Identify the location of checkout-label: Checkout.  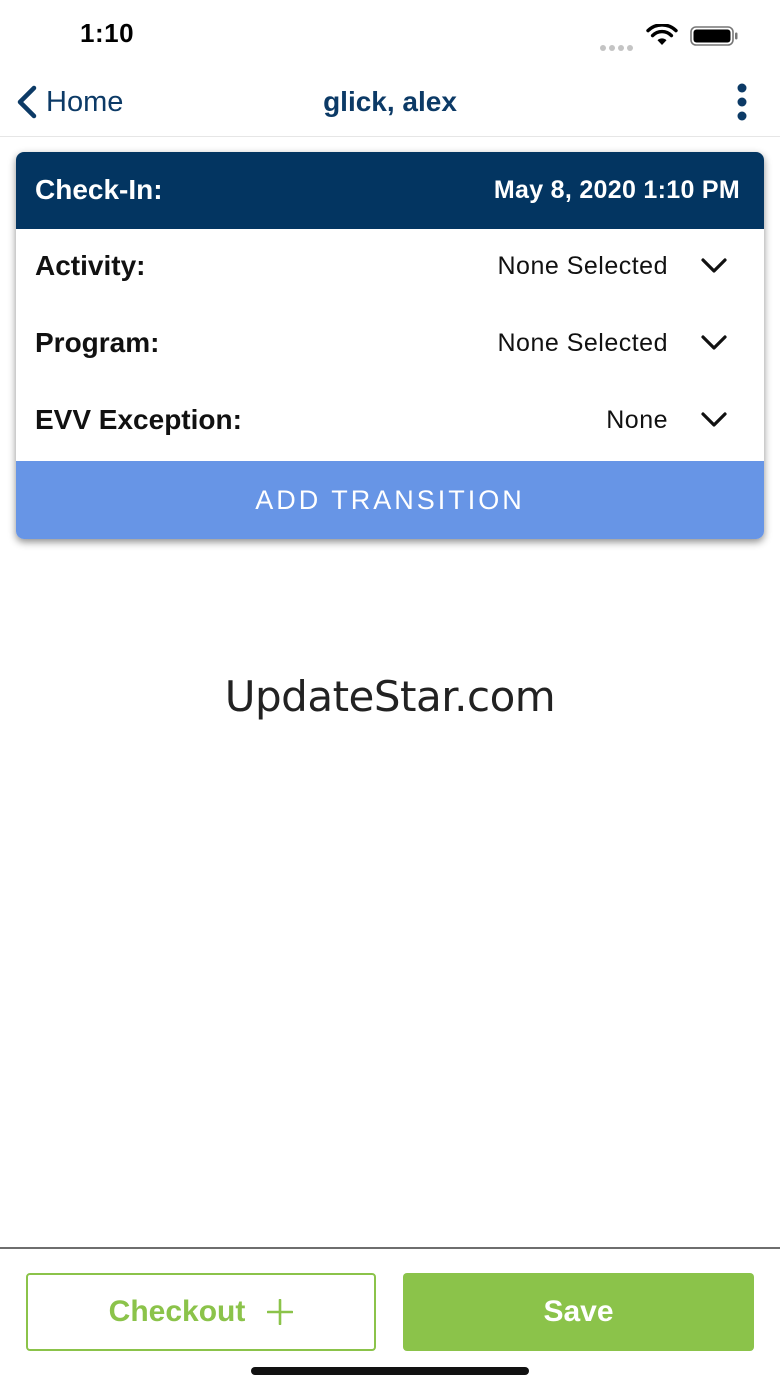
(177, 1311).